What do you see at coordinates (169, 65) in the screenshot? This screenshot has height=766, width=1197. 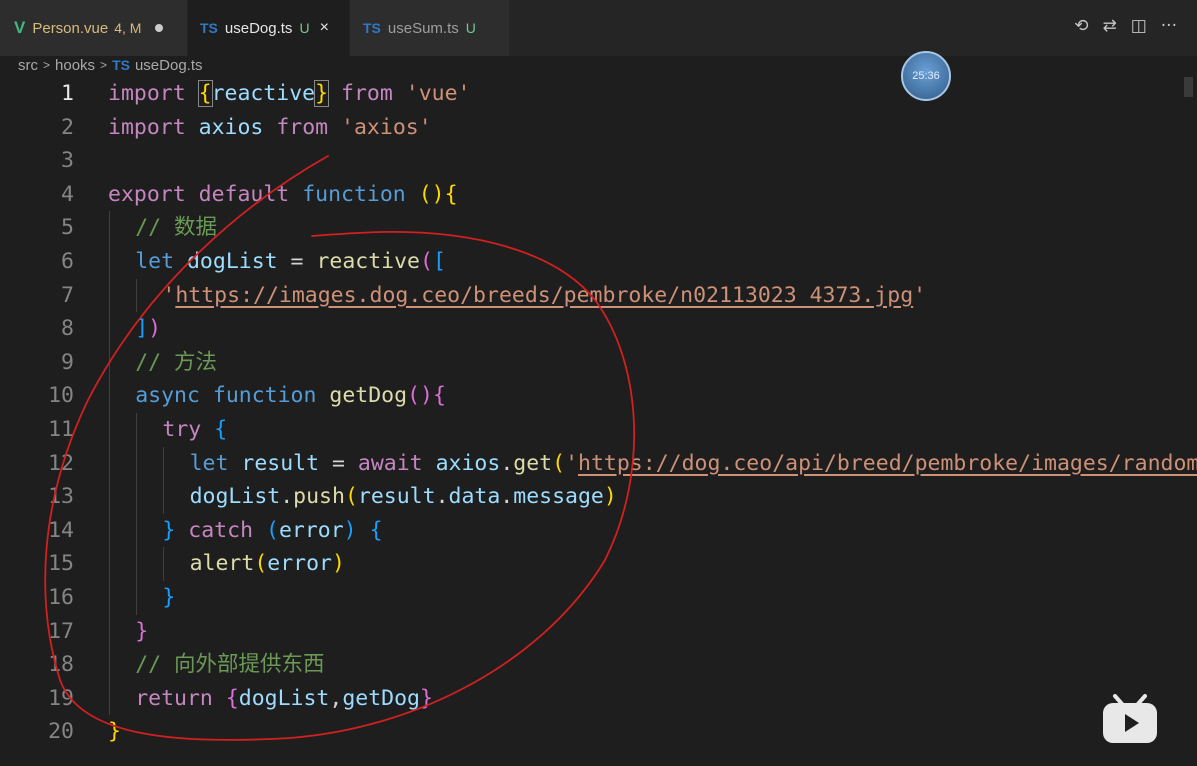 I see `breadcrumb-file: useDog.ts` at bounding box center [169, 65].